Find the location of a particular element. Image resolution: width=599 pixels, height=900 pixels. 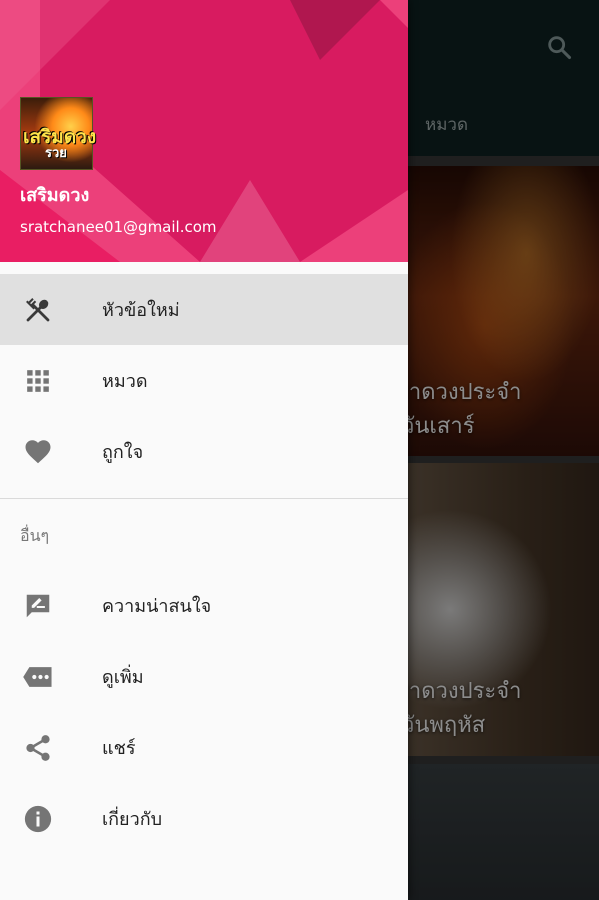

drawer-item-about: เกี่ยวกับ is located at coordinates (204, 818).